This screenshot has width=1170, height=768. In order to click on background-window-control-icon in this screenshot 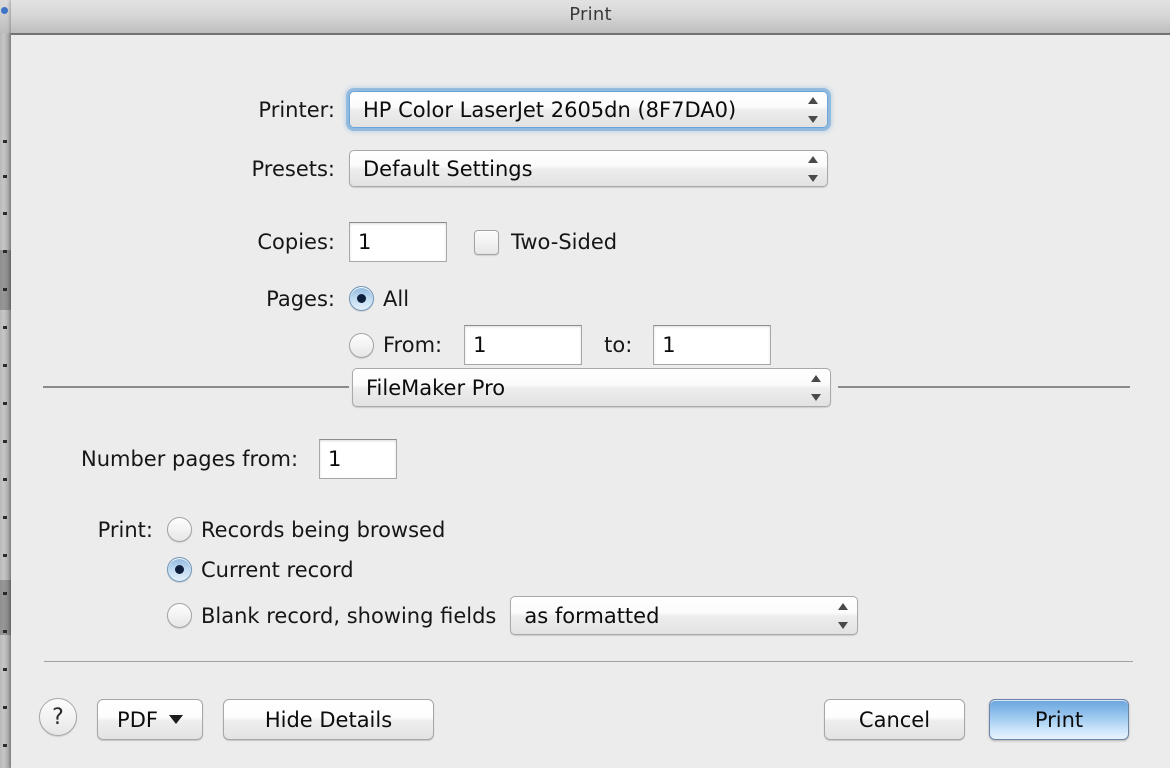, I will do `click(4, 10)`.